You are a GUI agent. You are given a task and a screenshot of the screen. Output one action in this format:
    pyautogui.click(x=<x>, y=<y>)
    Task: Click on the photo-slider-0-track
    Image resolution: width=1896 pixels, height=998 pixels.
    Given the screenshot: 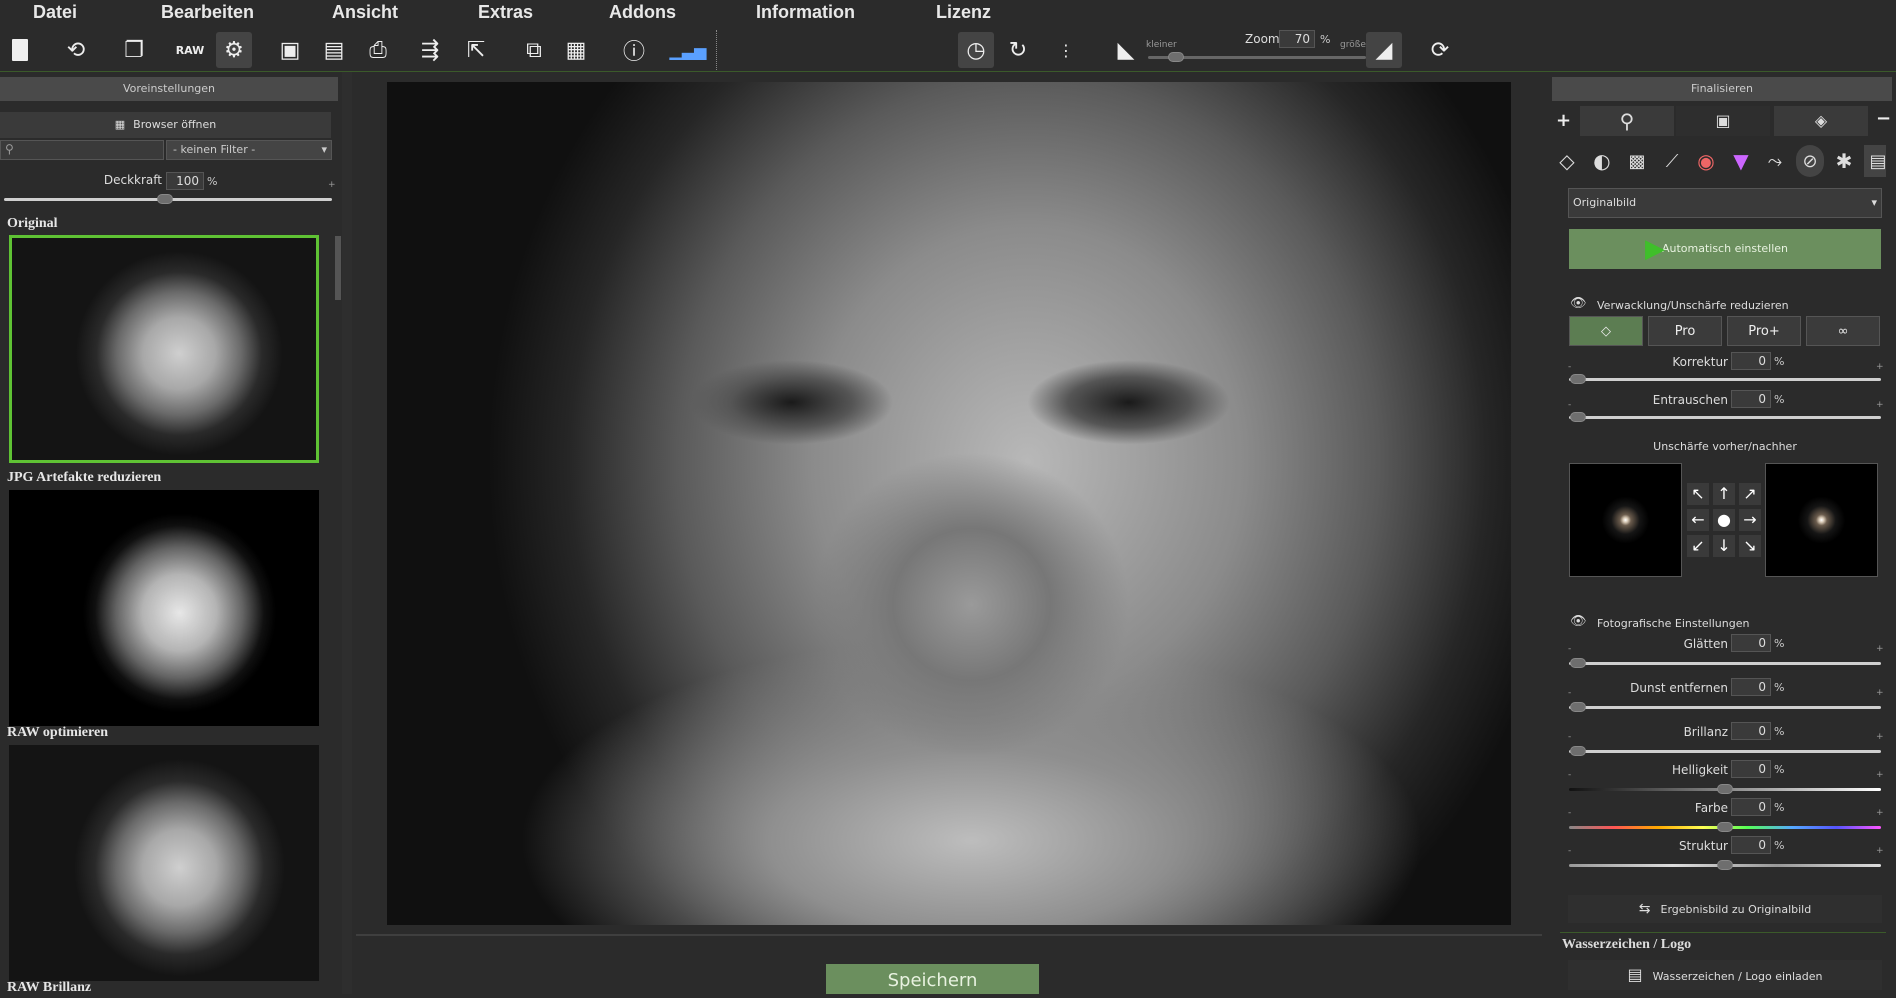 What is the action you would take?
    pyautogui.click(x=1725, y=663)
    